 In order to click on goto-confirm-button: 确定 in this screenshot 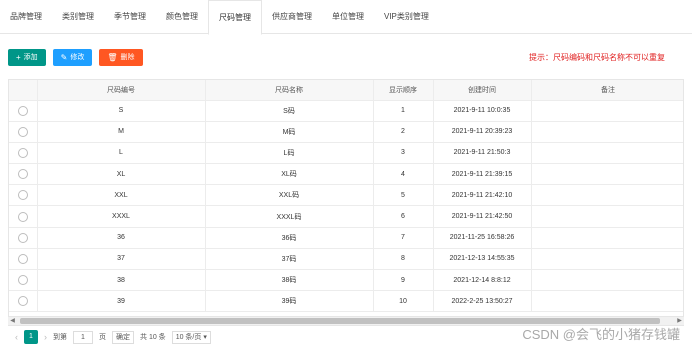, I will do `click(123, 337)`.